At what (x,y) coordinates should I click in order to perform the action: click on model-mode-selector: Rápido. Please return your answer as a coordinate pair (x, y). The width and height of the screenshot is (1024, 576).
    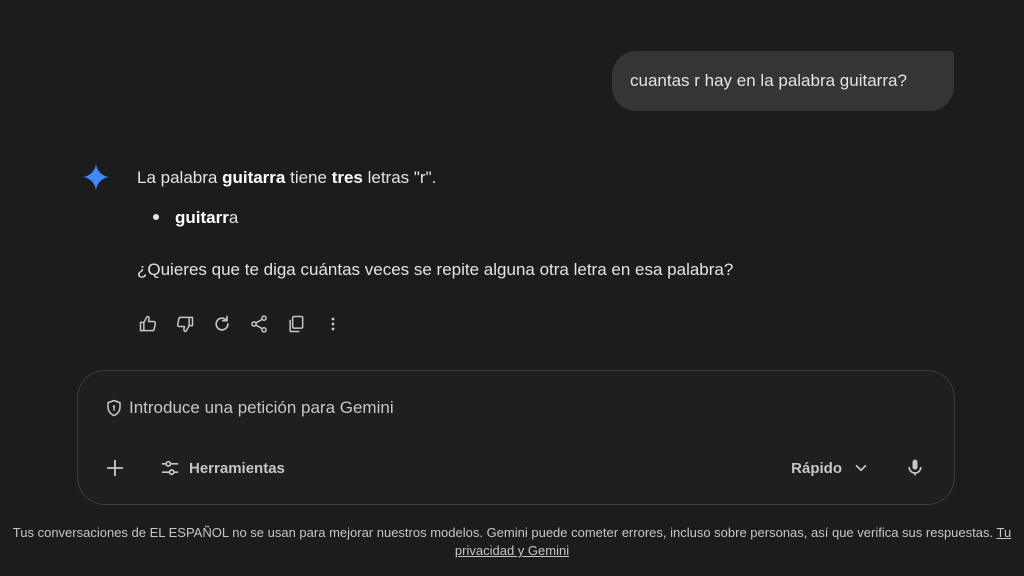
    Looking at the image, I should click on (830, 468).